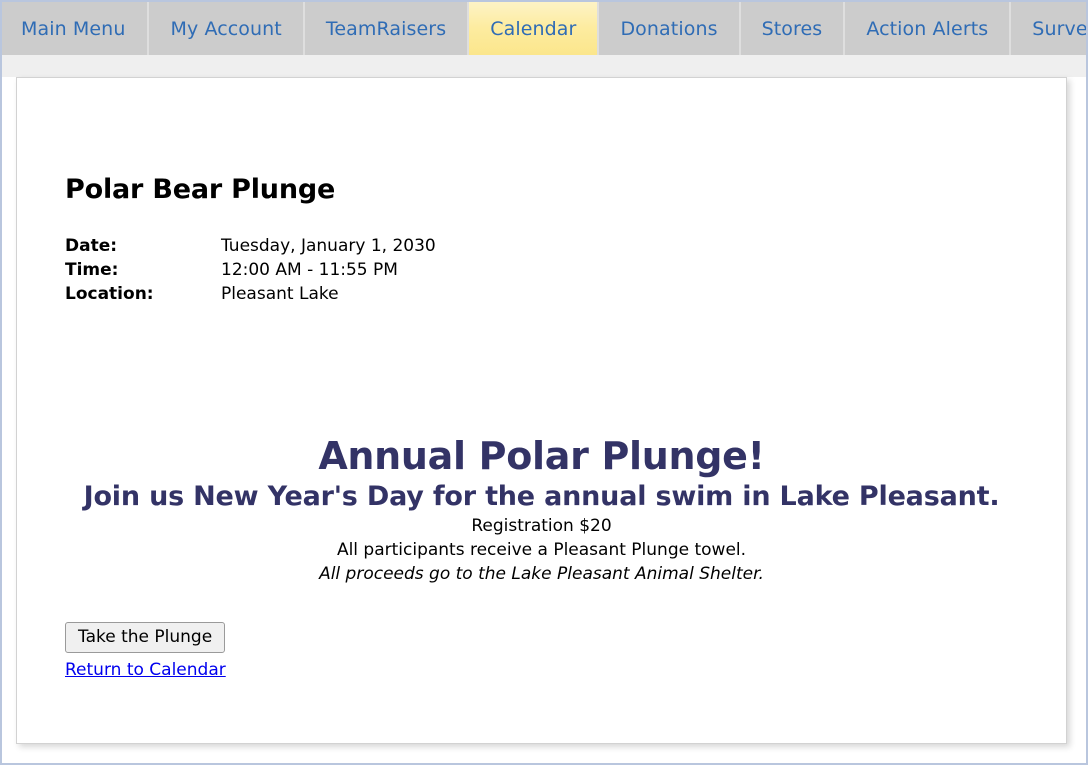 The height and width of the screenshot is (765, 1088). What do you see at coordinates (309, 270) in the screenshot?
I see `detail-value-time: 12:00 AM - 11:55 PM` at bounding box center [309, 270].